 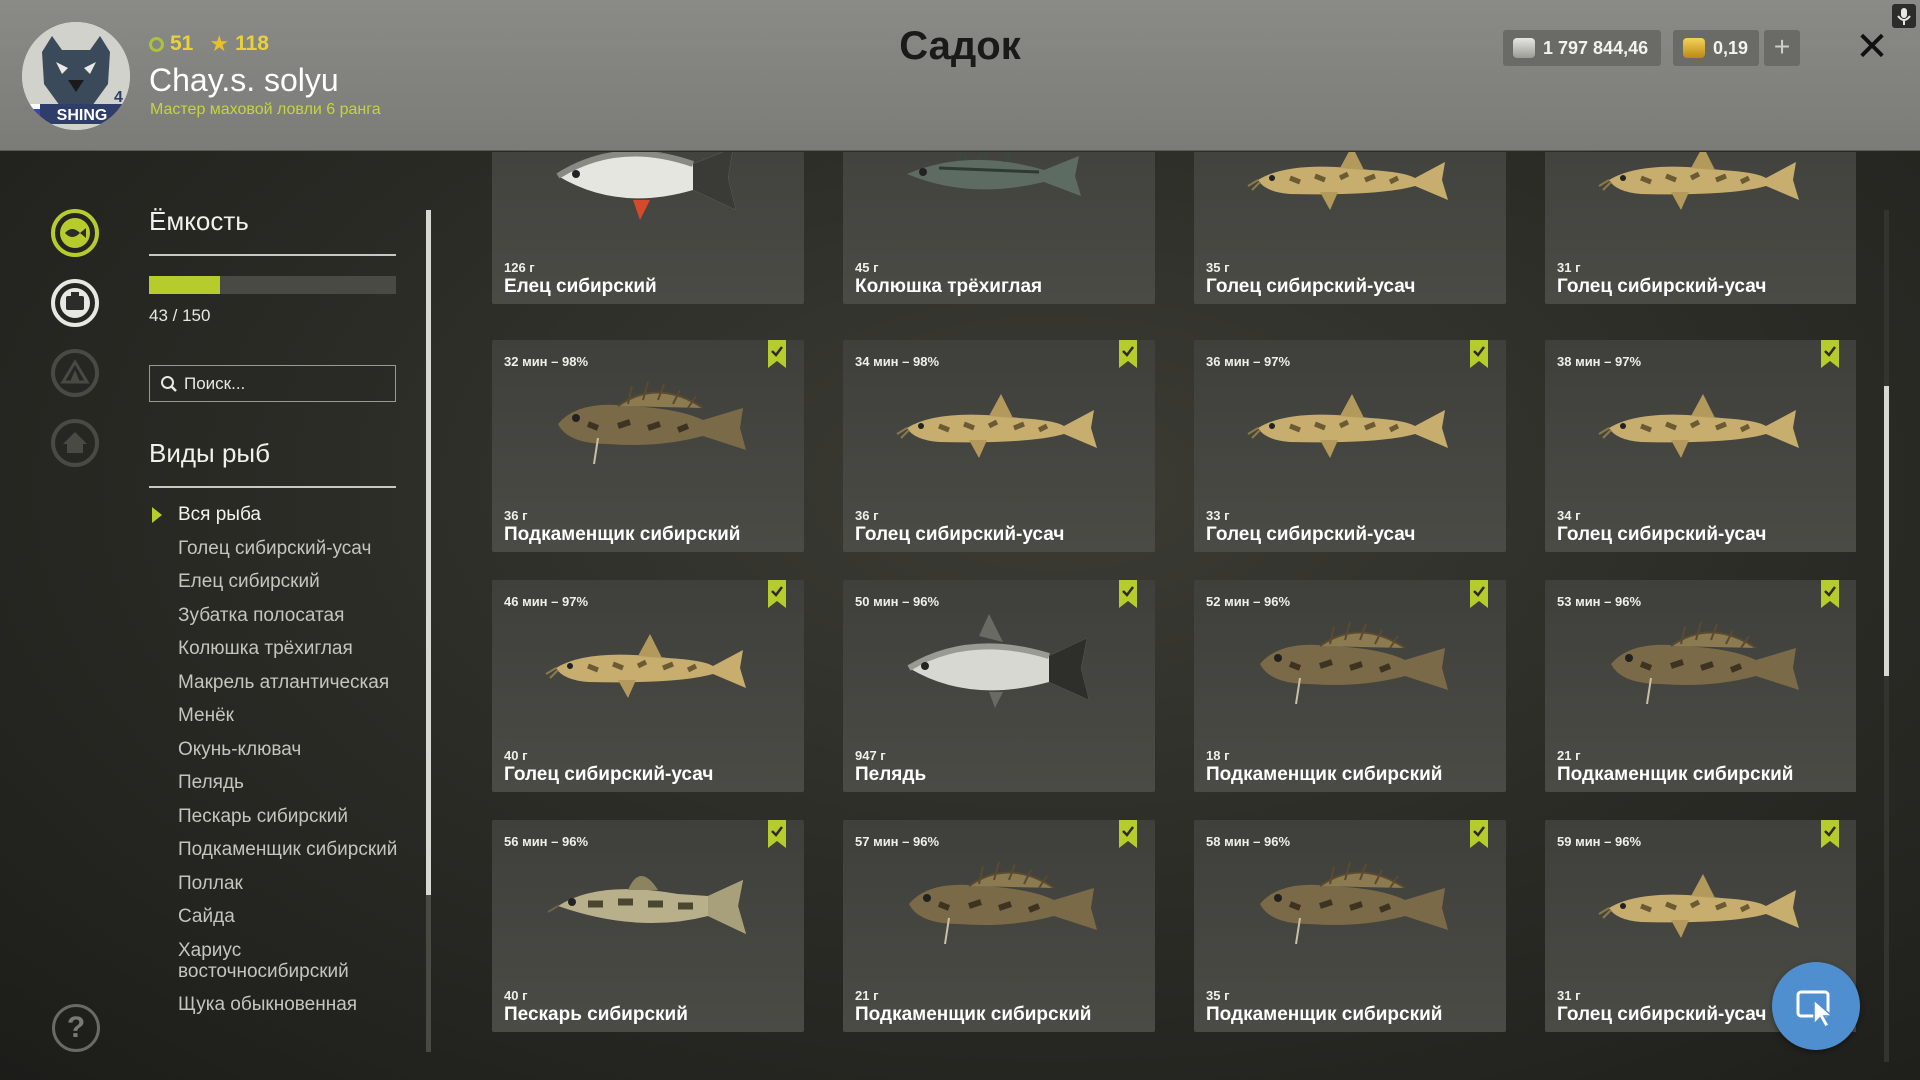 I want to click on fish-card: 38 мин – 97% 34 г Голец сибирский-усач, so click(x=1700, y=446).